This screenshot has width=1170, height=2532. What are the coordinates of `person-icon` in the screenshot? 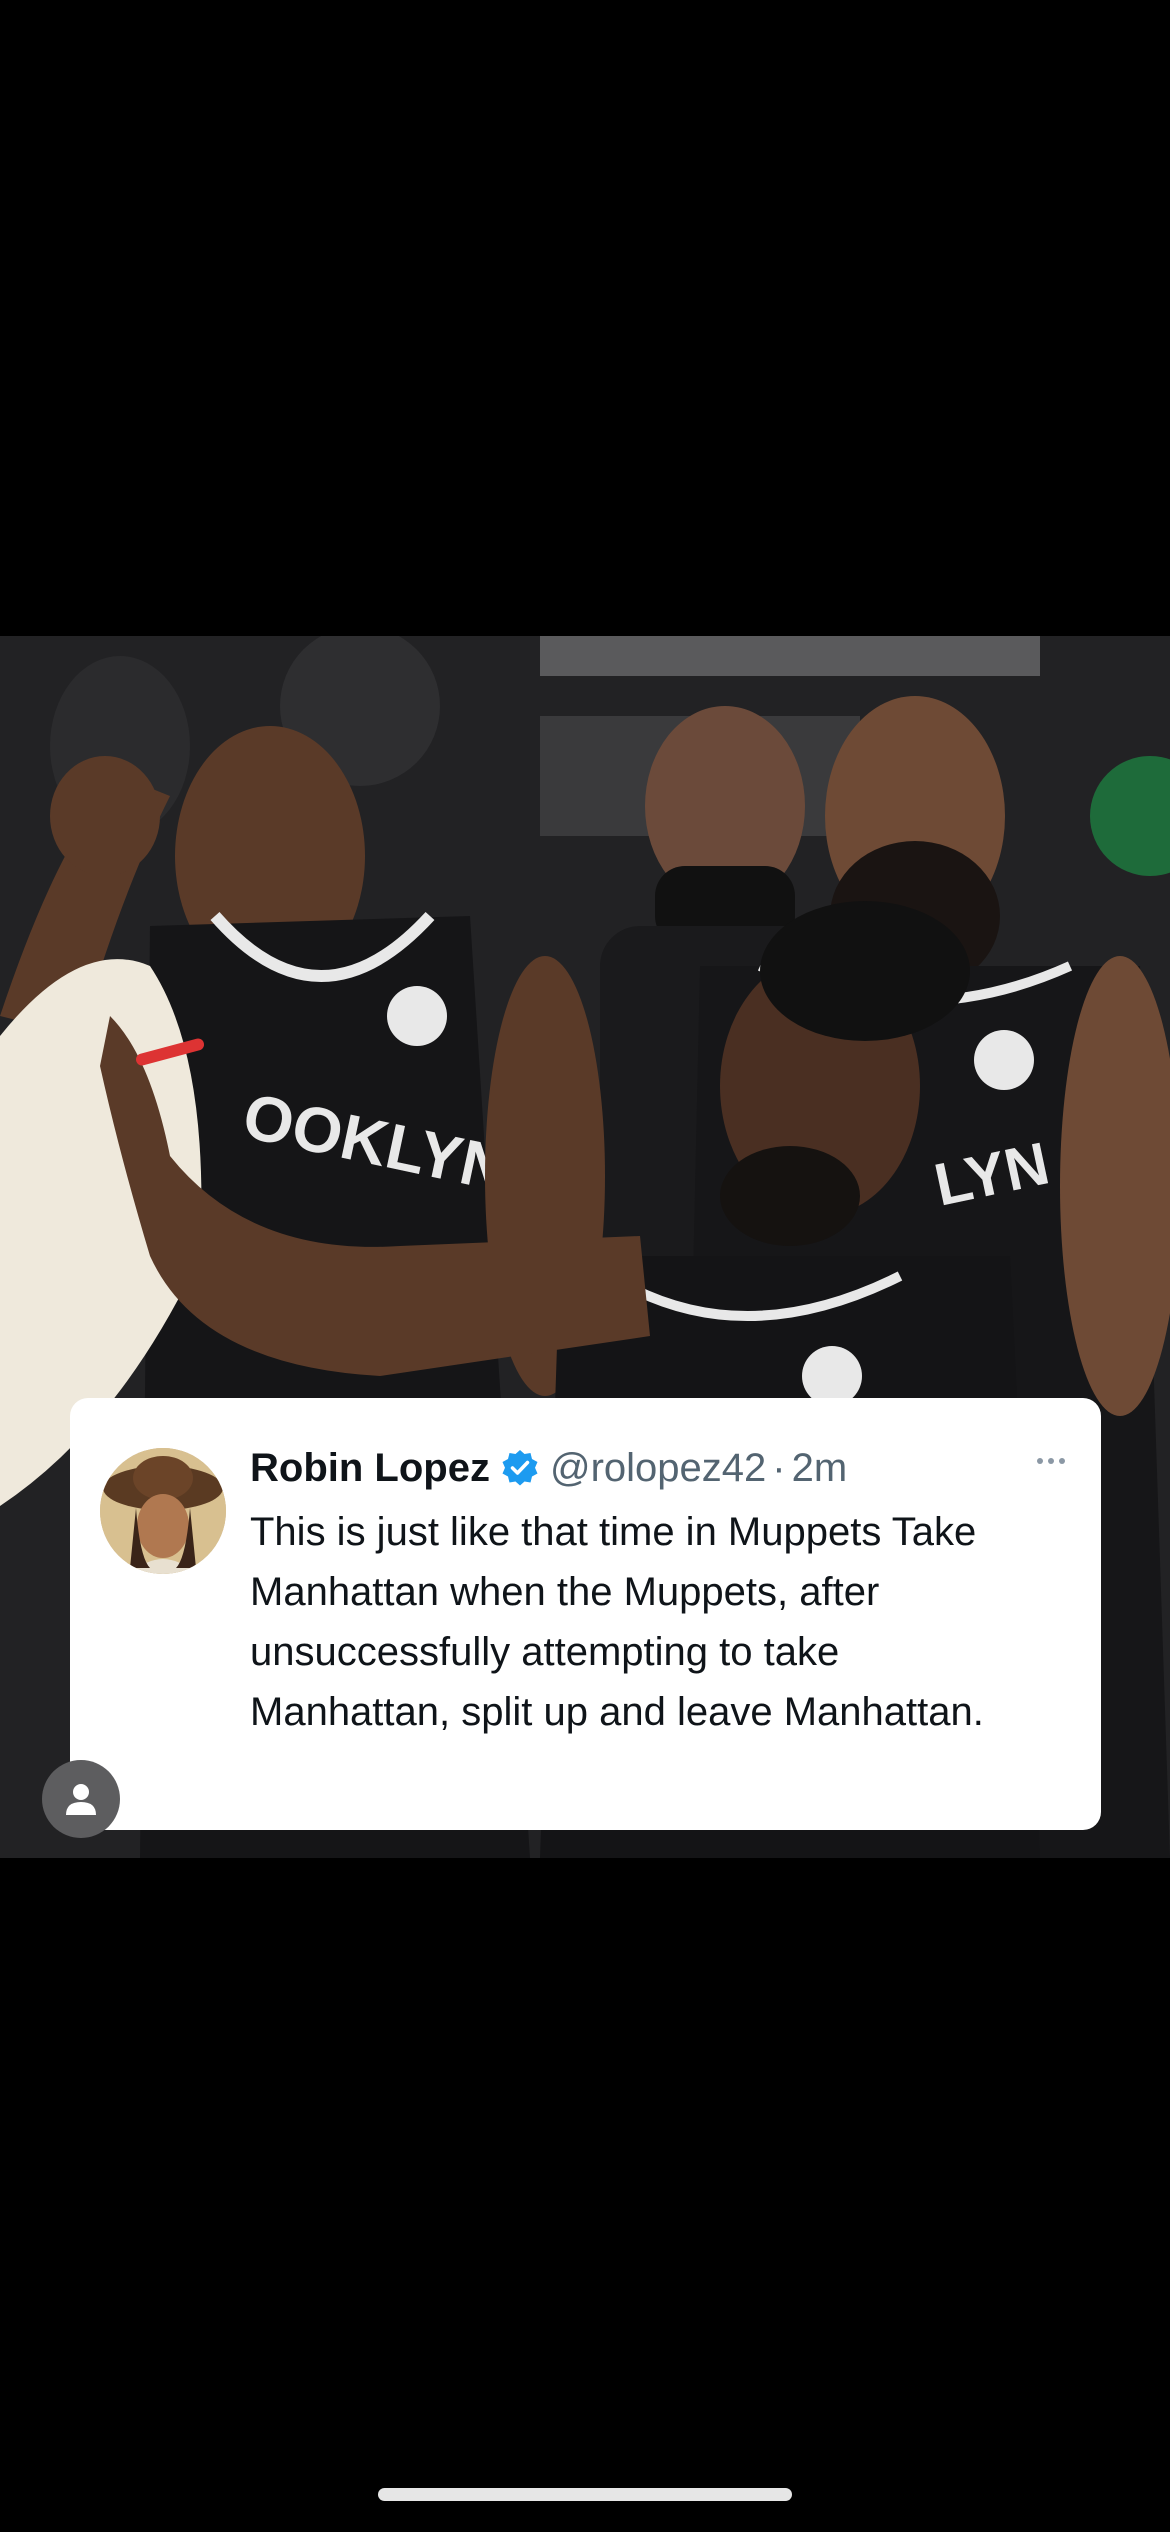 It's located at (81, 1799).